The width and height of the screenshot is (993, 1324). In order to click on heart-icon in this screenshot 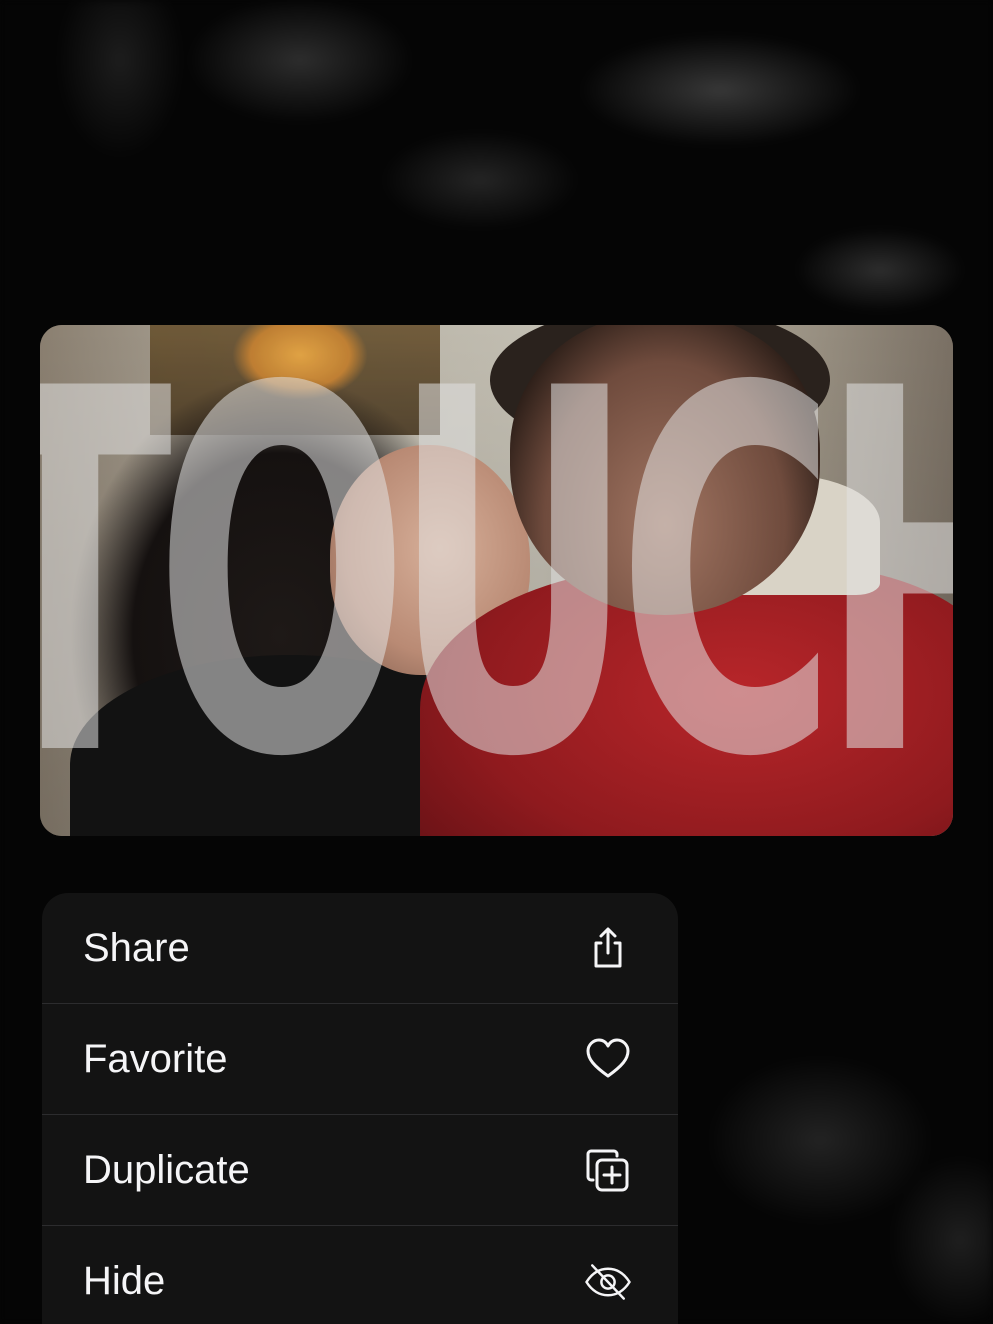, I will do `click(608, 1059)`.